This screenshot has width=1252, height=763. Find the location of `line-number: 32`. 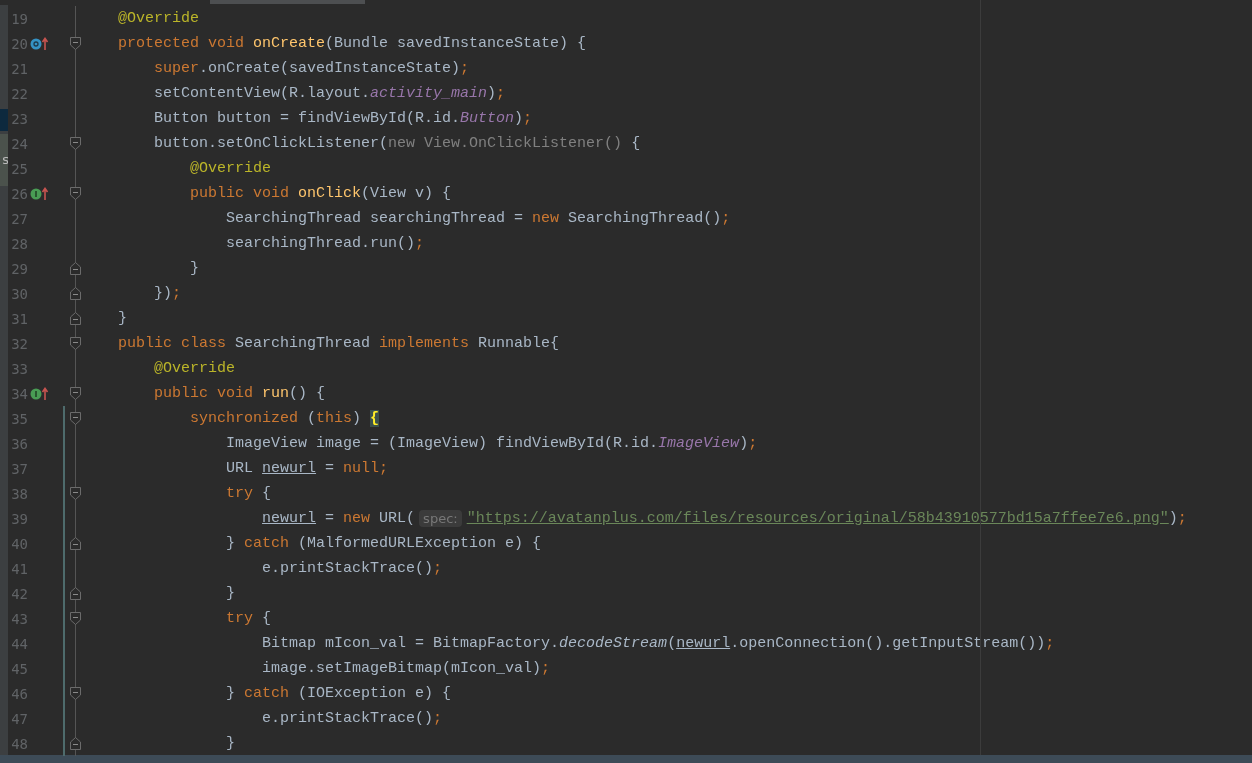

line-number: 32 is located at coordinates (19, 343).